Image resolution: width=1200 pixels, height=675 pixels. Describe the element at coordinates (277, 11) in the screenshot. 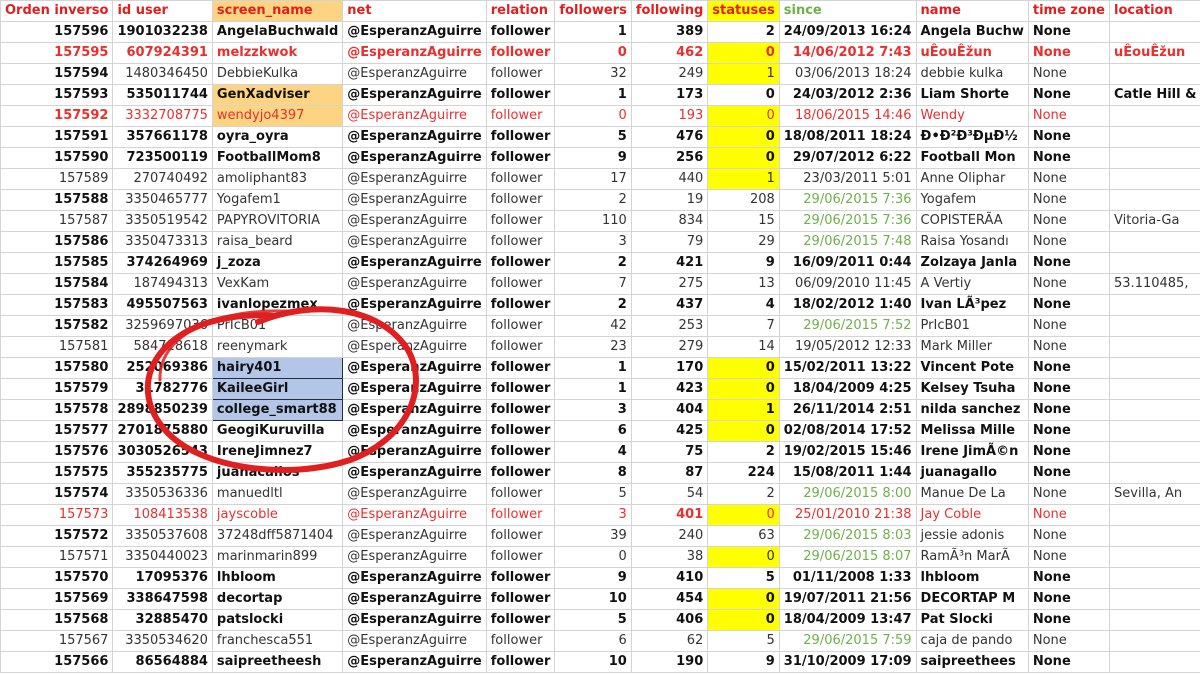

I see `header-screen-name: screen_name` at that location.